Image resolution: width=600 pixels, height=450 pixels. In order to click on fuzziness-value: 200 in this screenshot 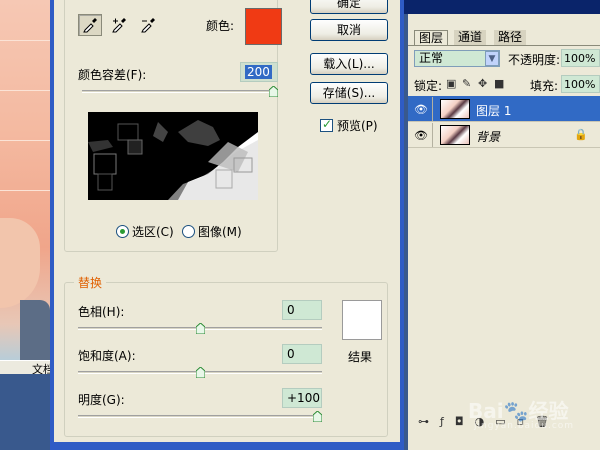, I will do `click(258, 72)`.